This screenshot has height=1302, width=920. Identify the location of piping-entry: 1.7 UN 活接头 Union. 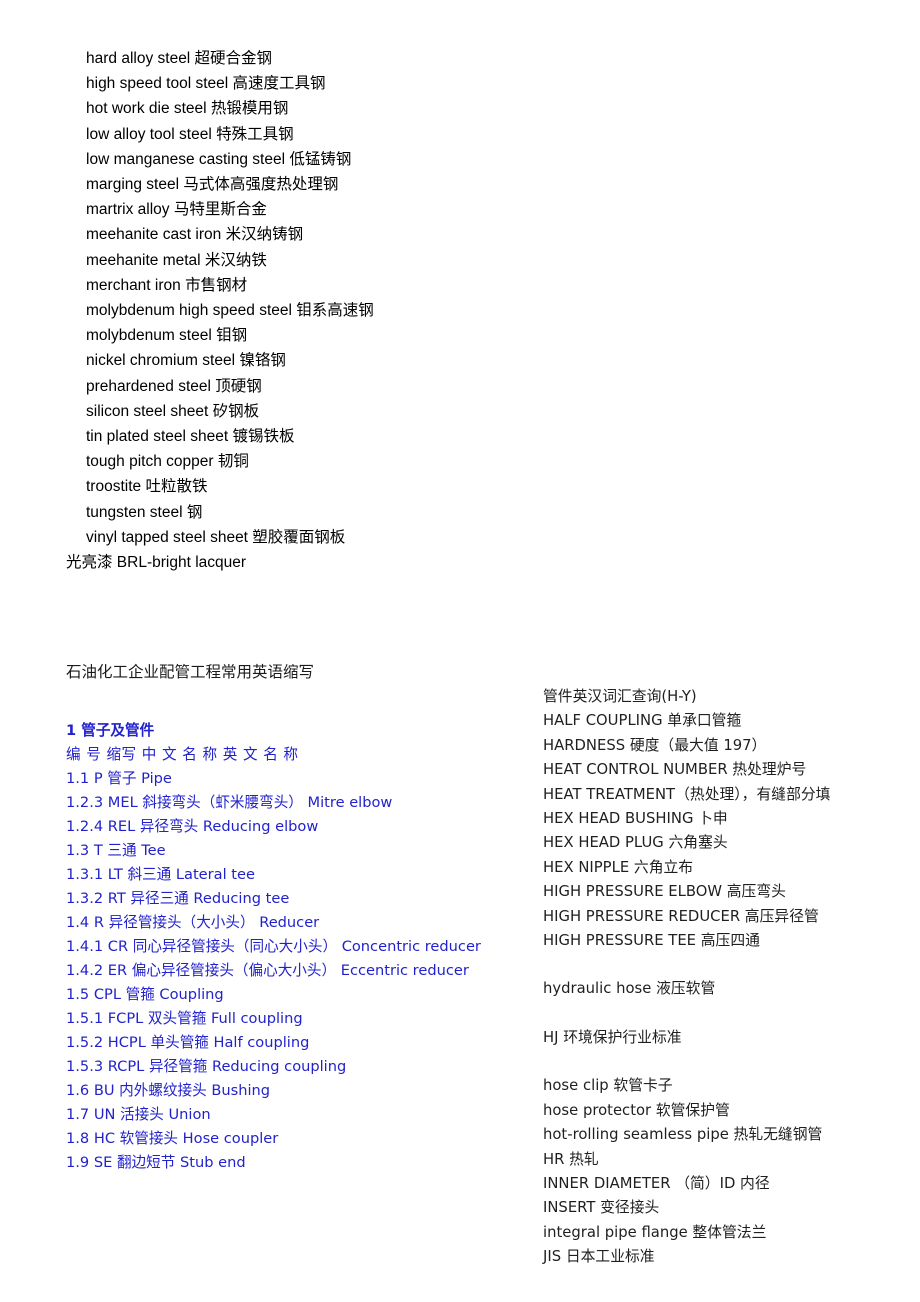
(138, 1114).